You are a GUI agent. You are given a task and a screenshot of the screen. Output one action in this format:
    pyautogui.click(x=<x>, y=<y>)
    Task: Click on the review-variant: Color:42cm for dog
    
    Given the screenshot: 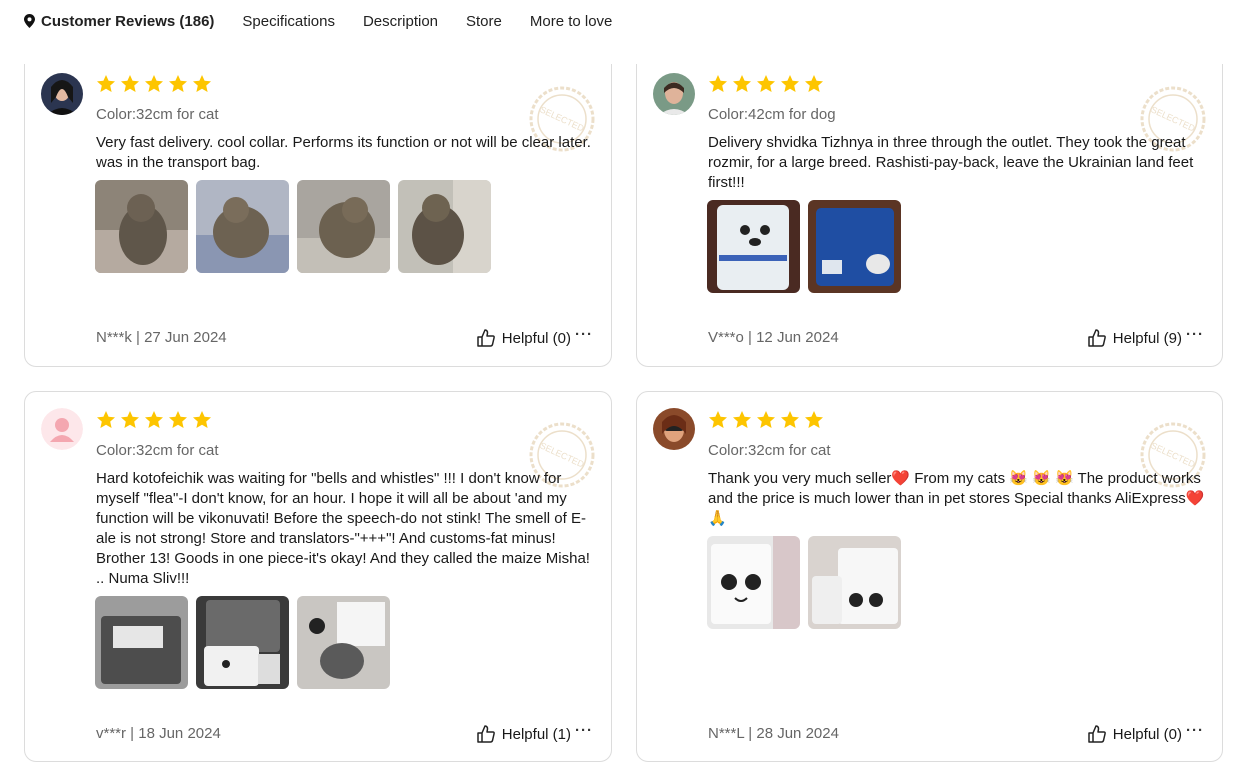 What is the action you would take?
    pyautogui.click(x=772, y=114)
    